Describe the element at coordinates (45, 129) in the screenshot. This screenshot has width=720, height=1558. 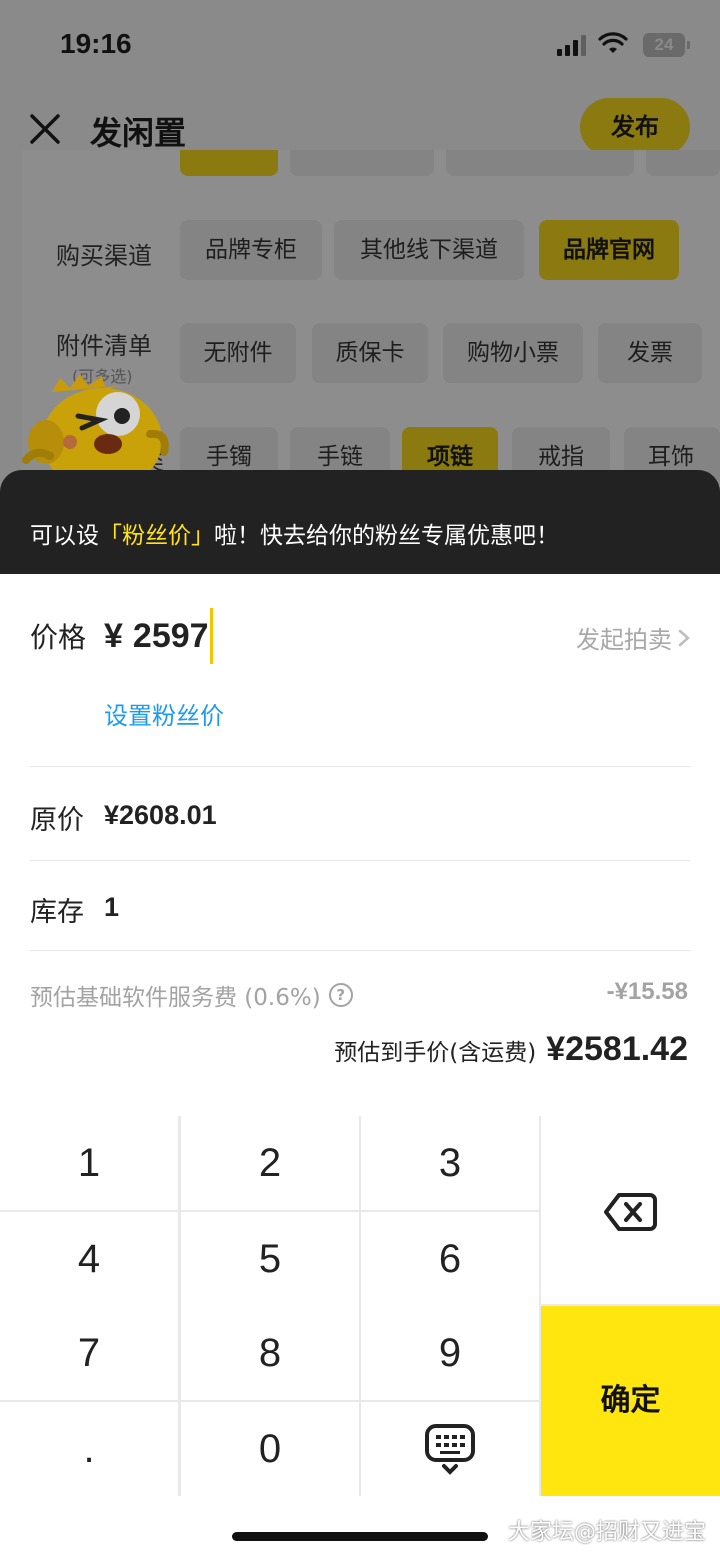
I see `close-icon` at that location.